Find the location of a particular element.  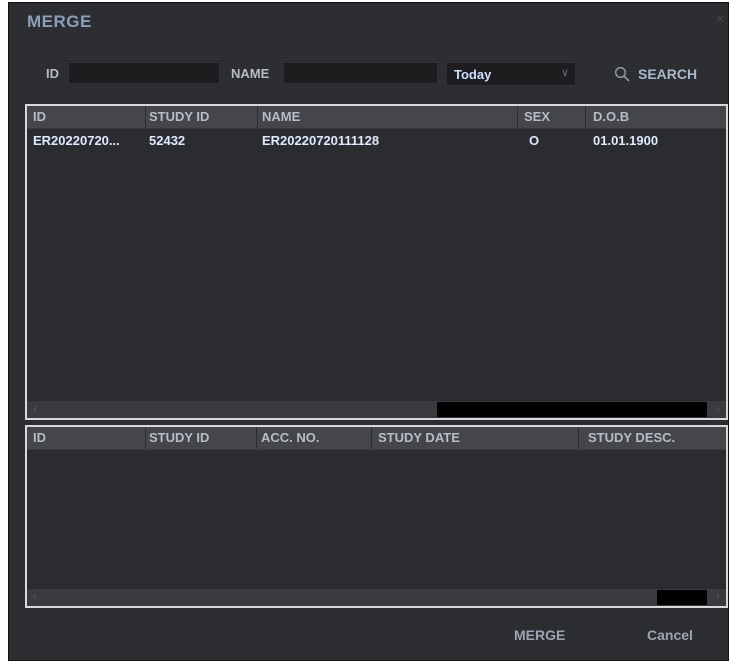

cell-study-id: 52432 is located at coordinates (167, 140).